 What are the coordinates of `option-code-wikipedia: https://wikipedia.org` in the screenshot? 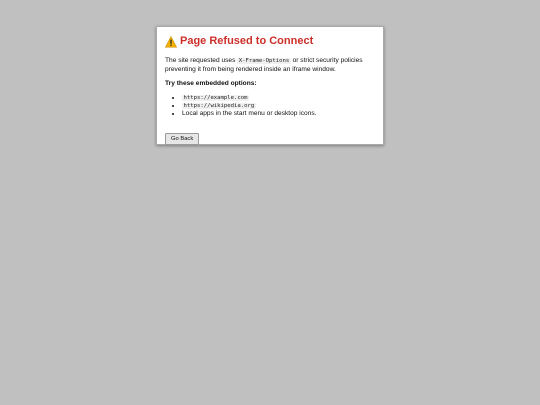 It's located at (219, 106).